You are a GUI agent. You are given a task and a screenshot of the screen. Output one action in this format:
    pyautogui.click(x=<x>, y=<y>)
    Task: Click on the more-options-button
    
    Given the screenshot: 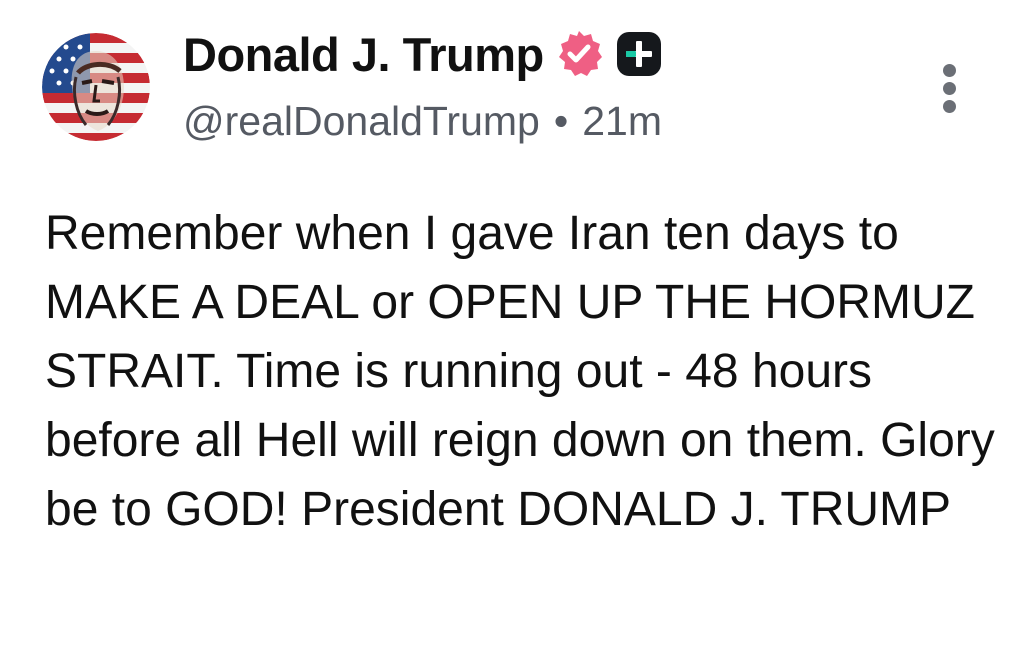 What is the action you would take?
    pyautogui.click(x=950, y=88)
    